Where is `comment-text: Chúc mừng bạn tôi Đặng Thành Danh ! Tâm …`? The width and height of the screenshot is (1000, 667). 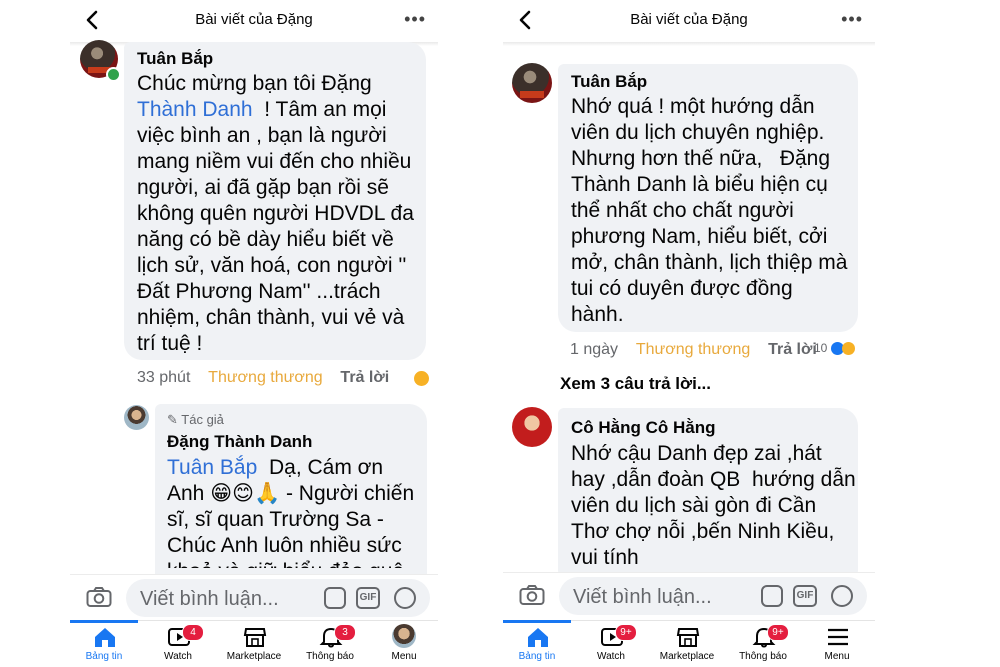
comment-text: Chúc mừng bạn tôi Đặng Thành Danh ! Tâm … is located at coordinates (279, 214).